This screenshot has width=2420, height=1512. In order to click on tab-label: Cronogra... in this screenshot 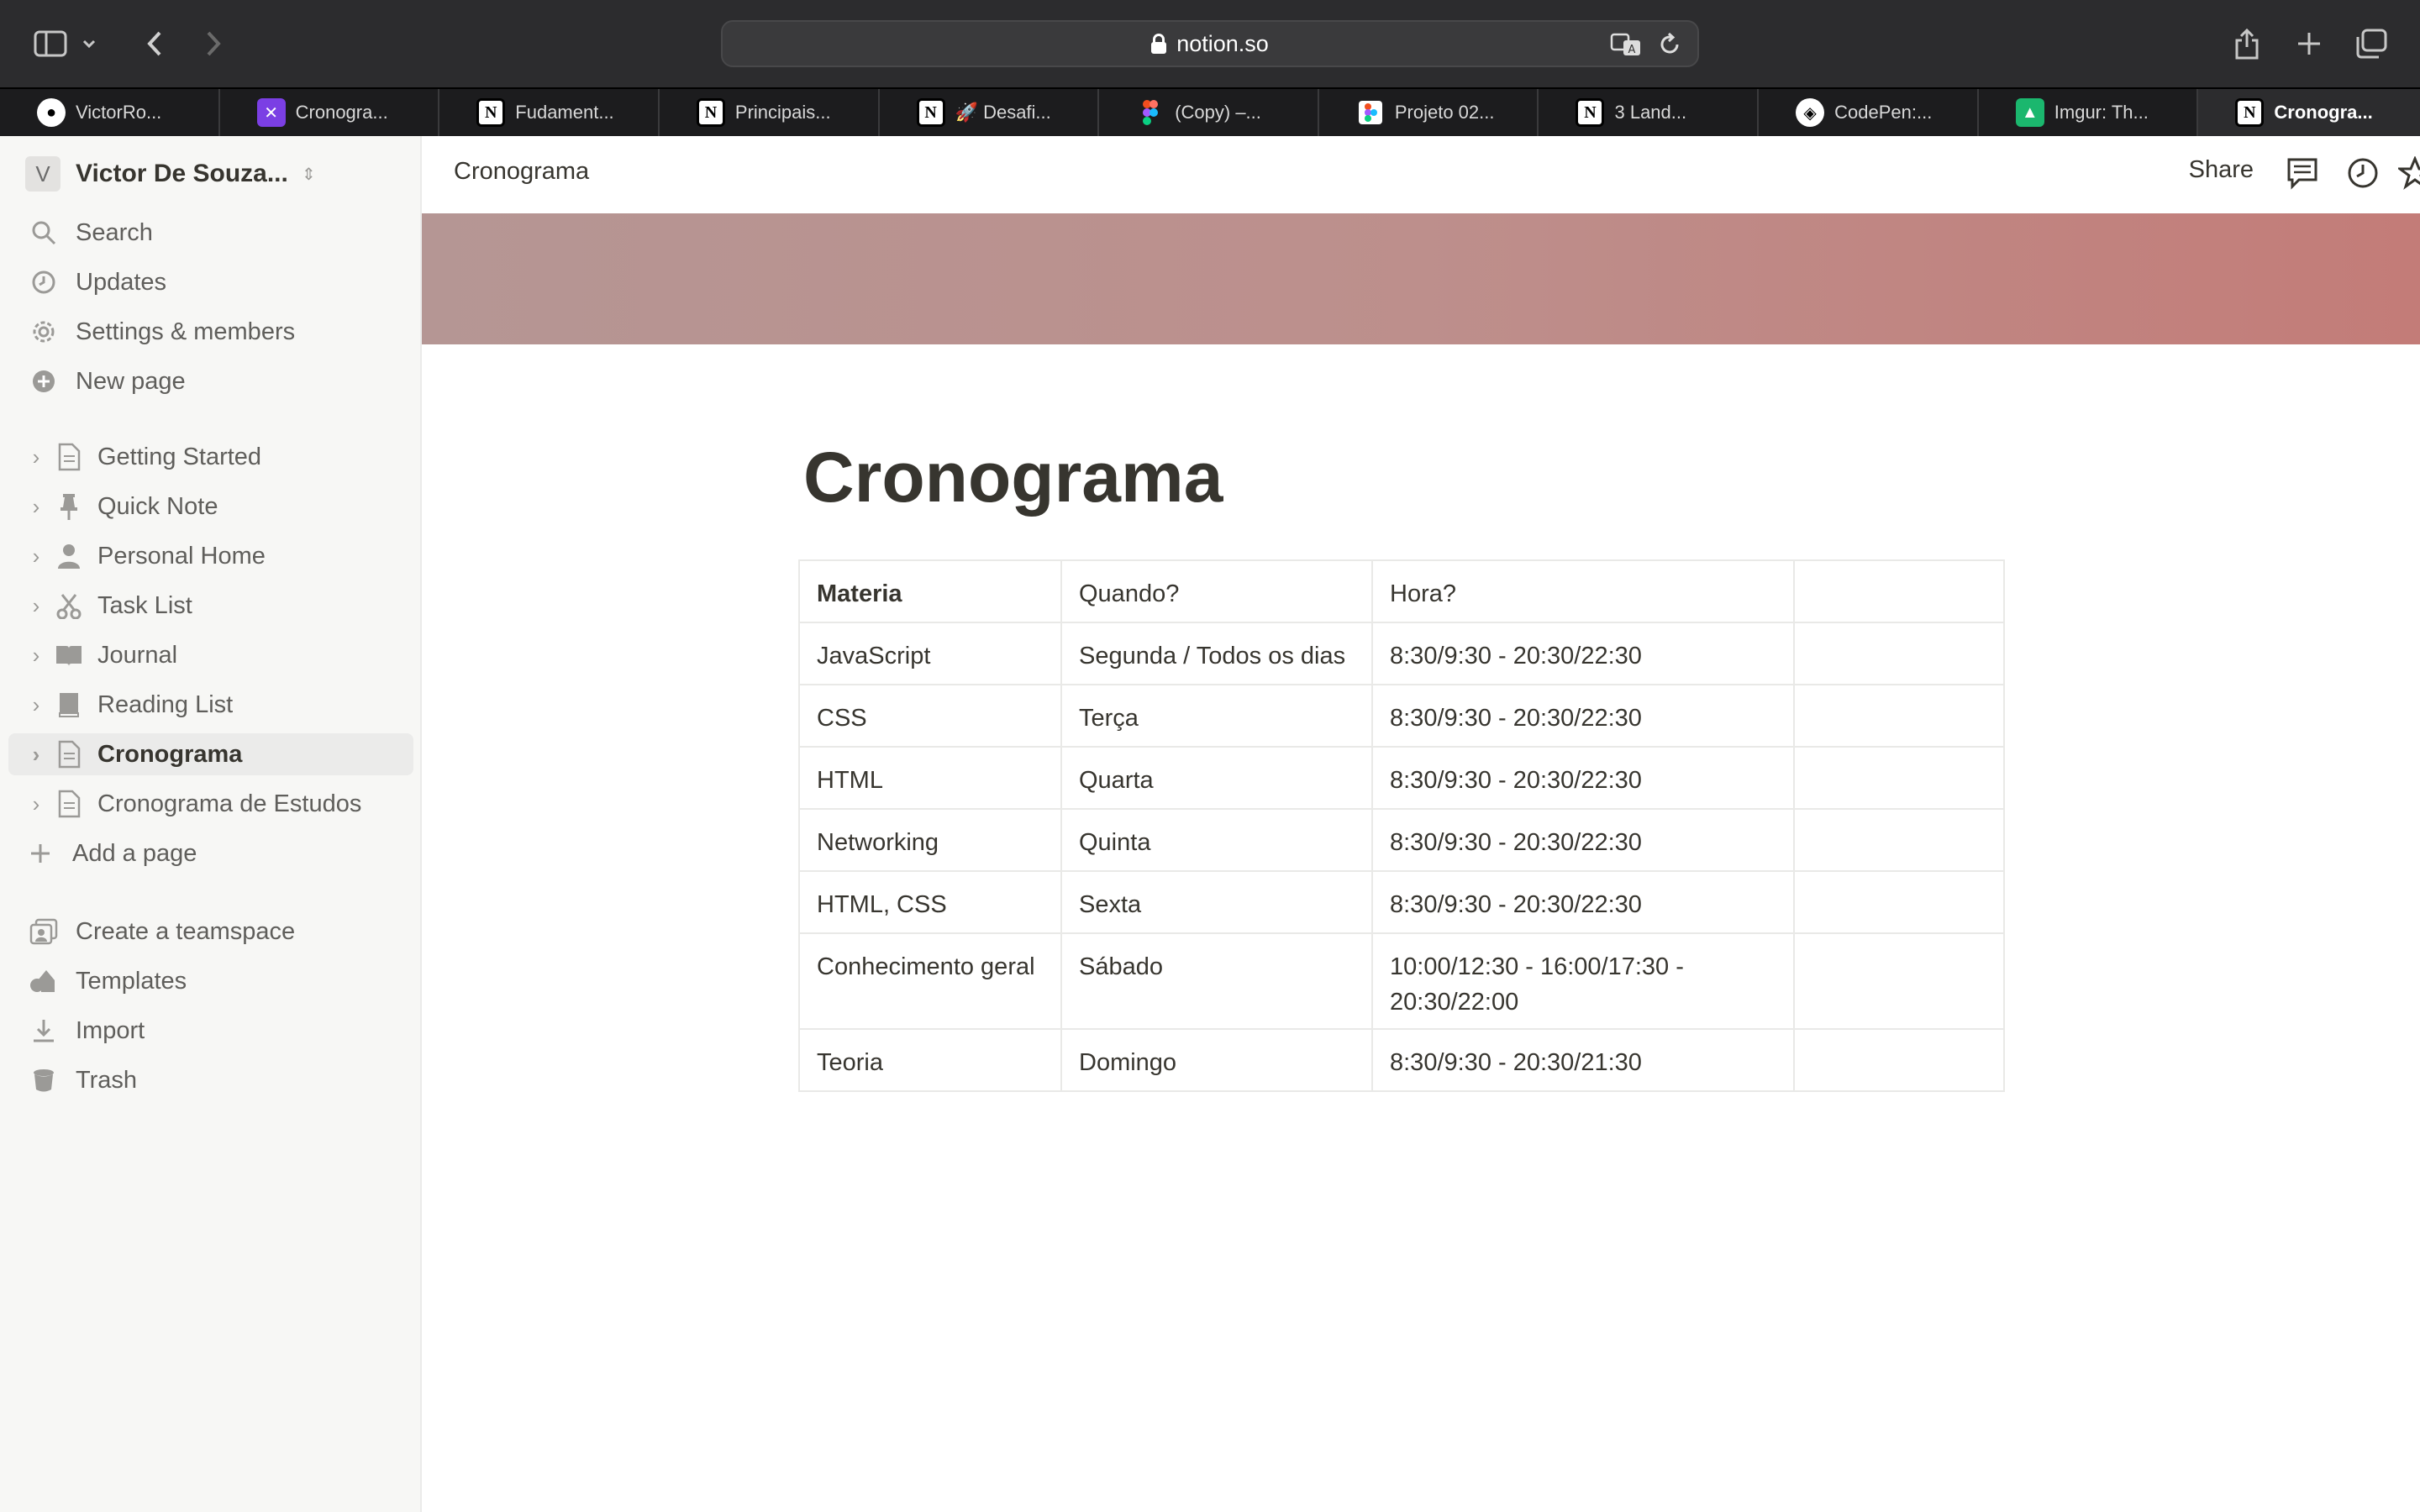, I will do `click(2324, 112)`.